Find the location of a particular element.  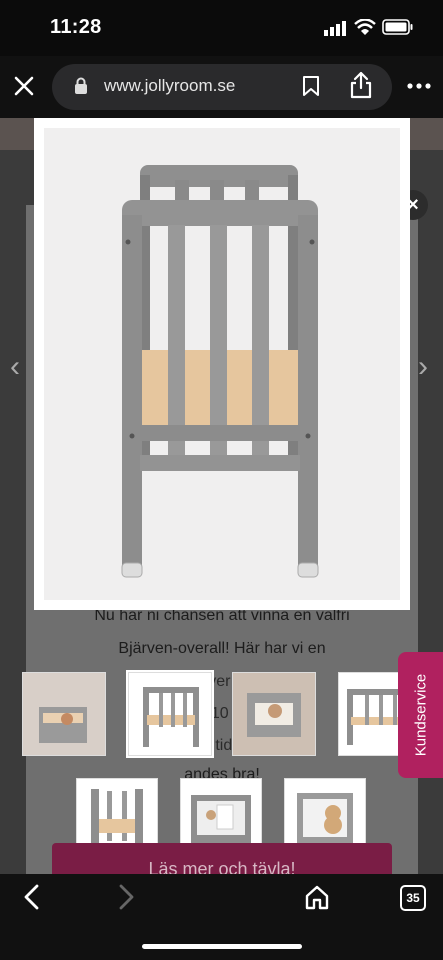

home-indicator is located at coordinates (222, 946).